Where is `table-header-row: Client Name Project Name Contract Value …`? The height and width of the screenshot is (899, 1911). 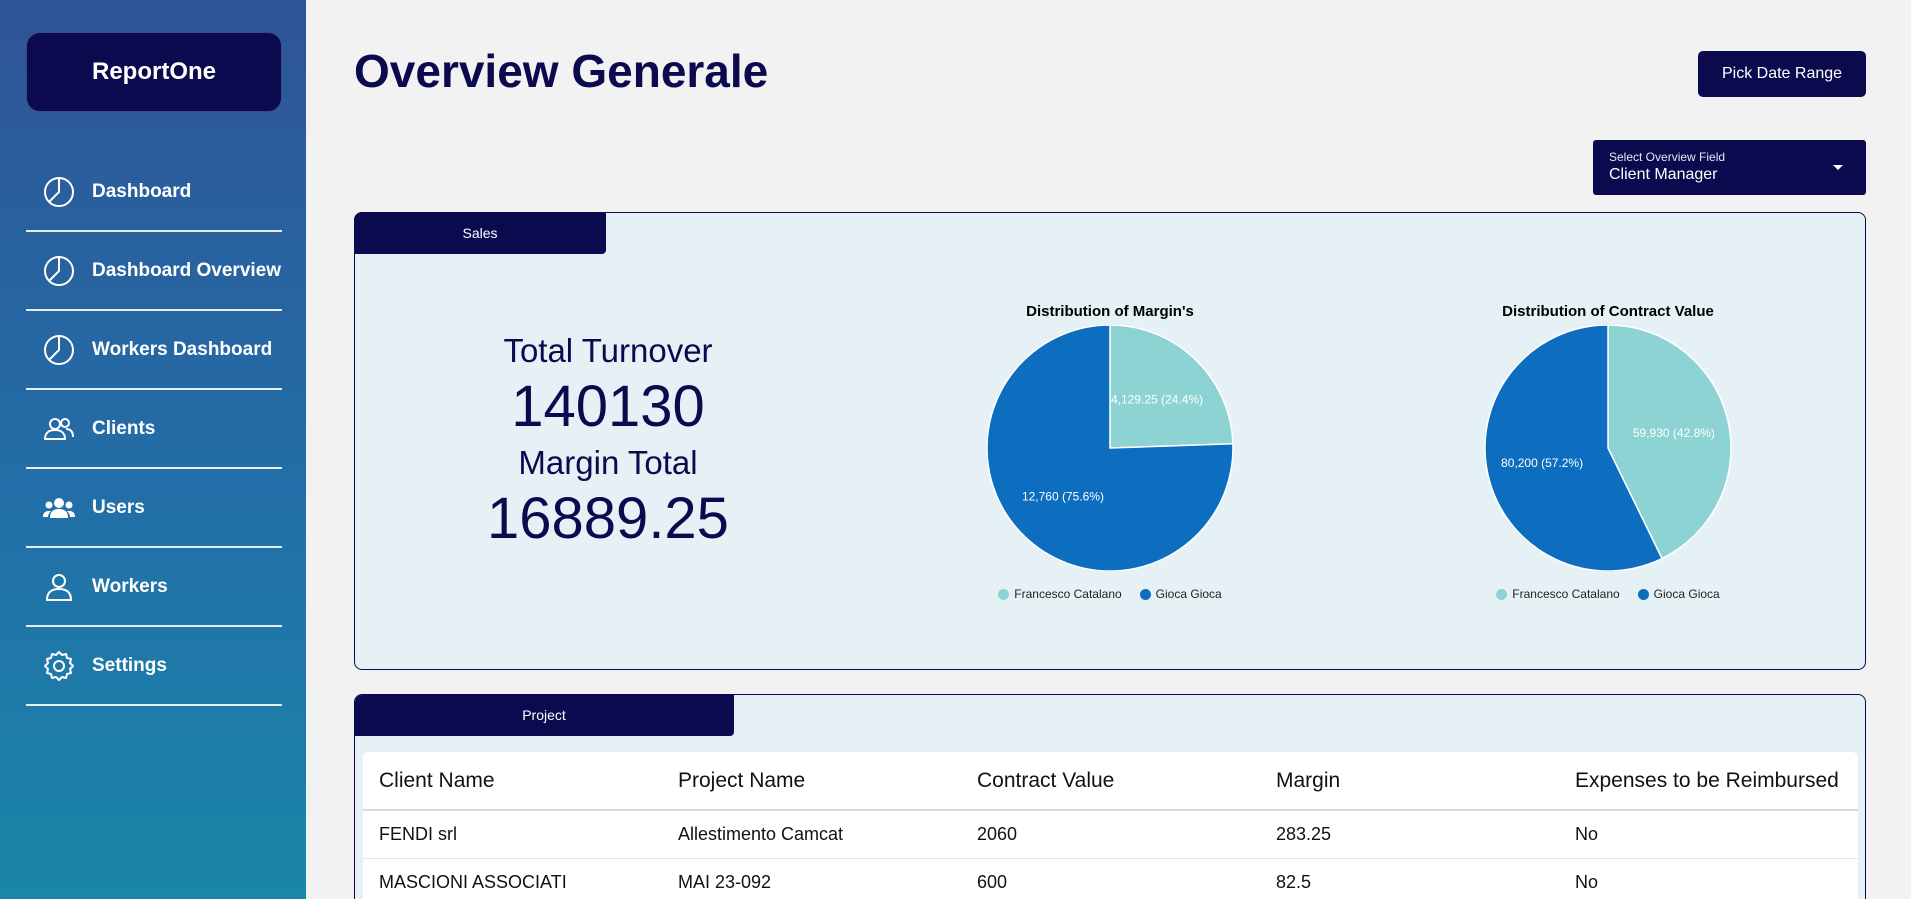
table-header-row: Client Name Project Name Contract Value … is located at coordinates (1110, 781).